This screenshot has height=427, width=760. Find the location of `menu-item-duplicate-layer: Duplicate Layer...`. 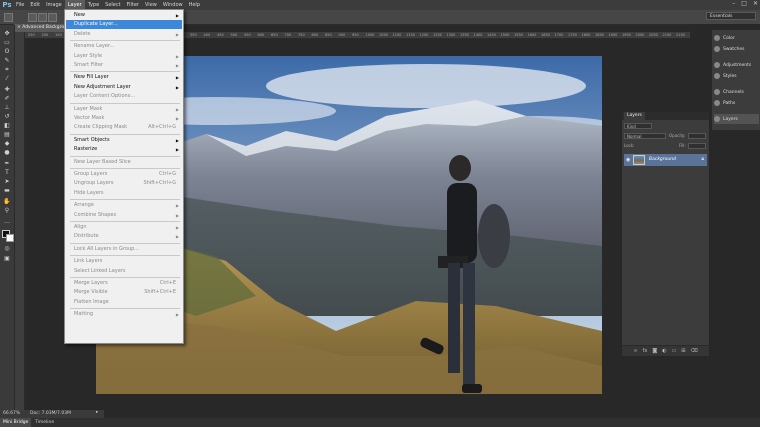

menu-item-duplicate-layer: Duplicate Layer... is located at coordinates (124, 25).